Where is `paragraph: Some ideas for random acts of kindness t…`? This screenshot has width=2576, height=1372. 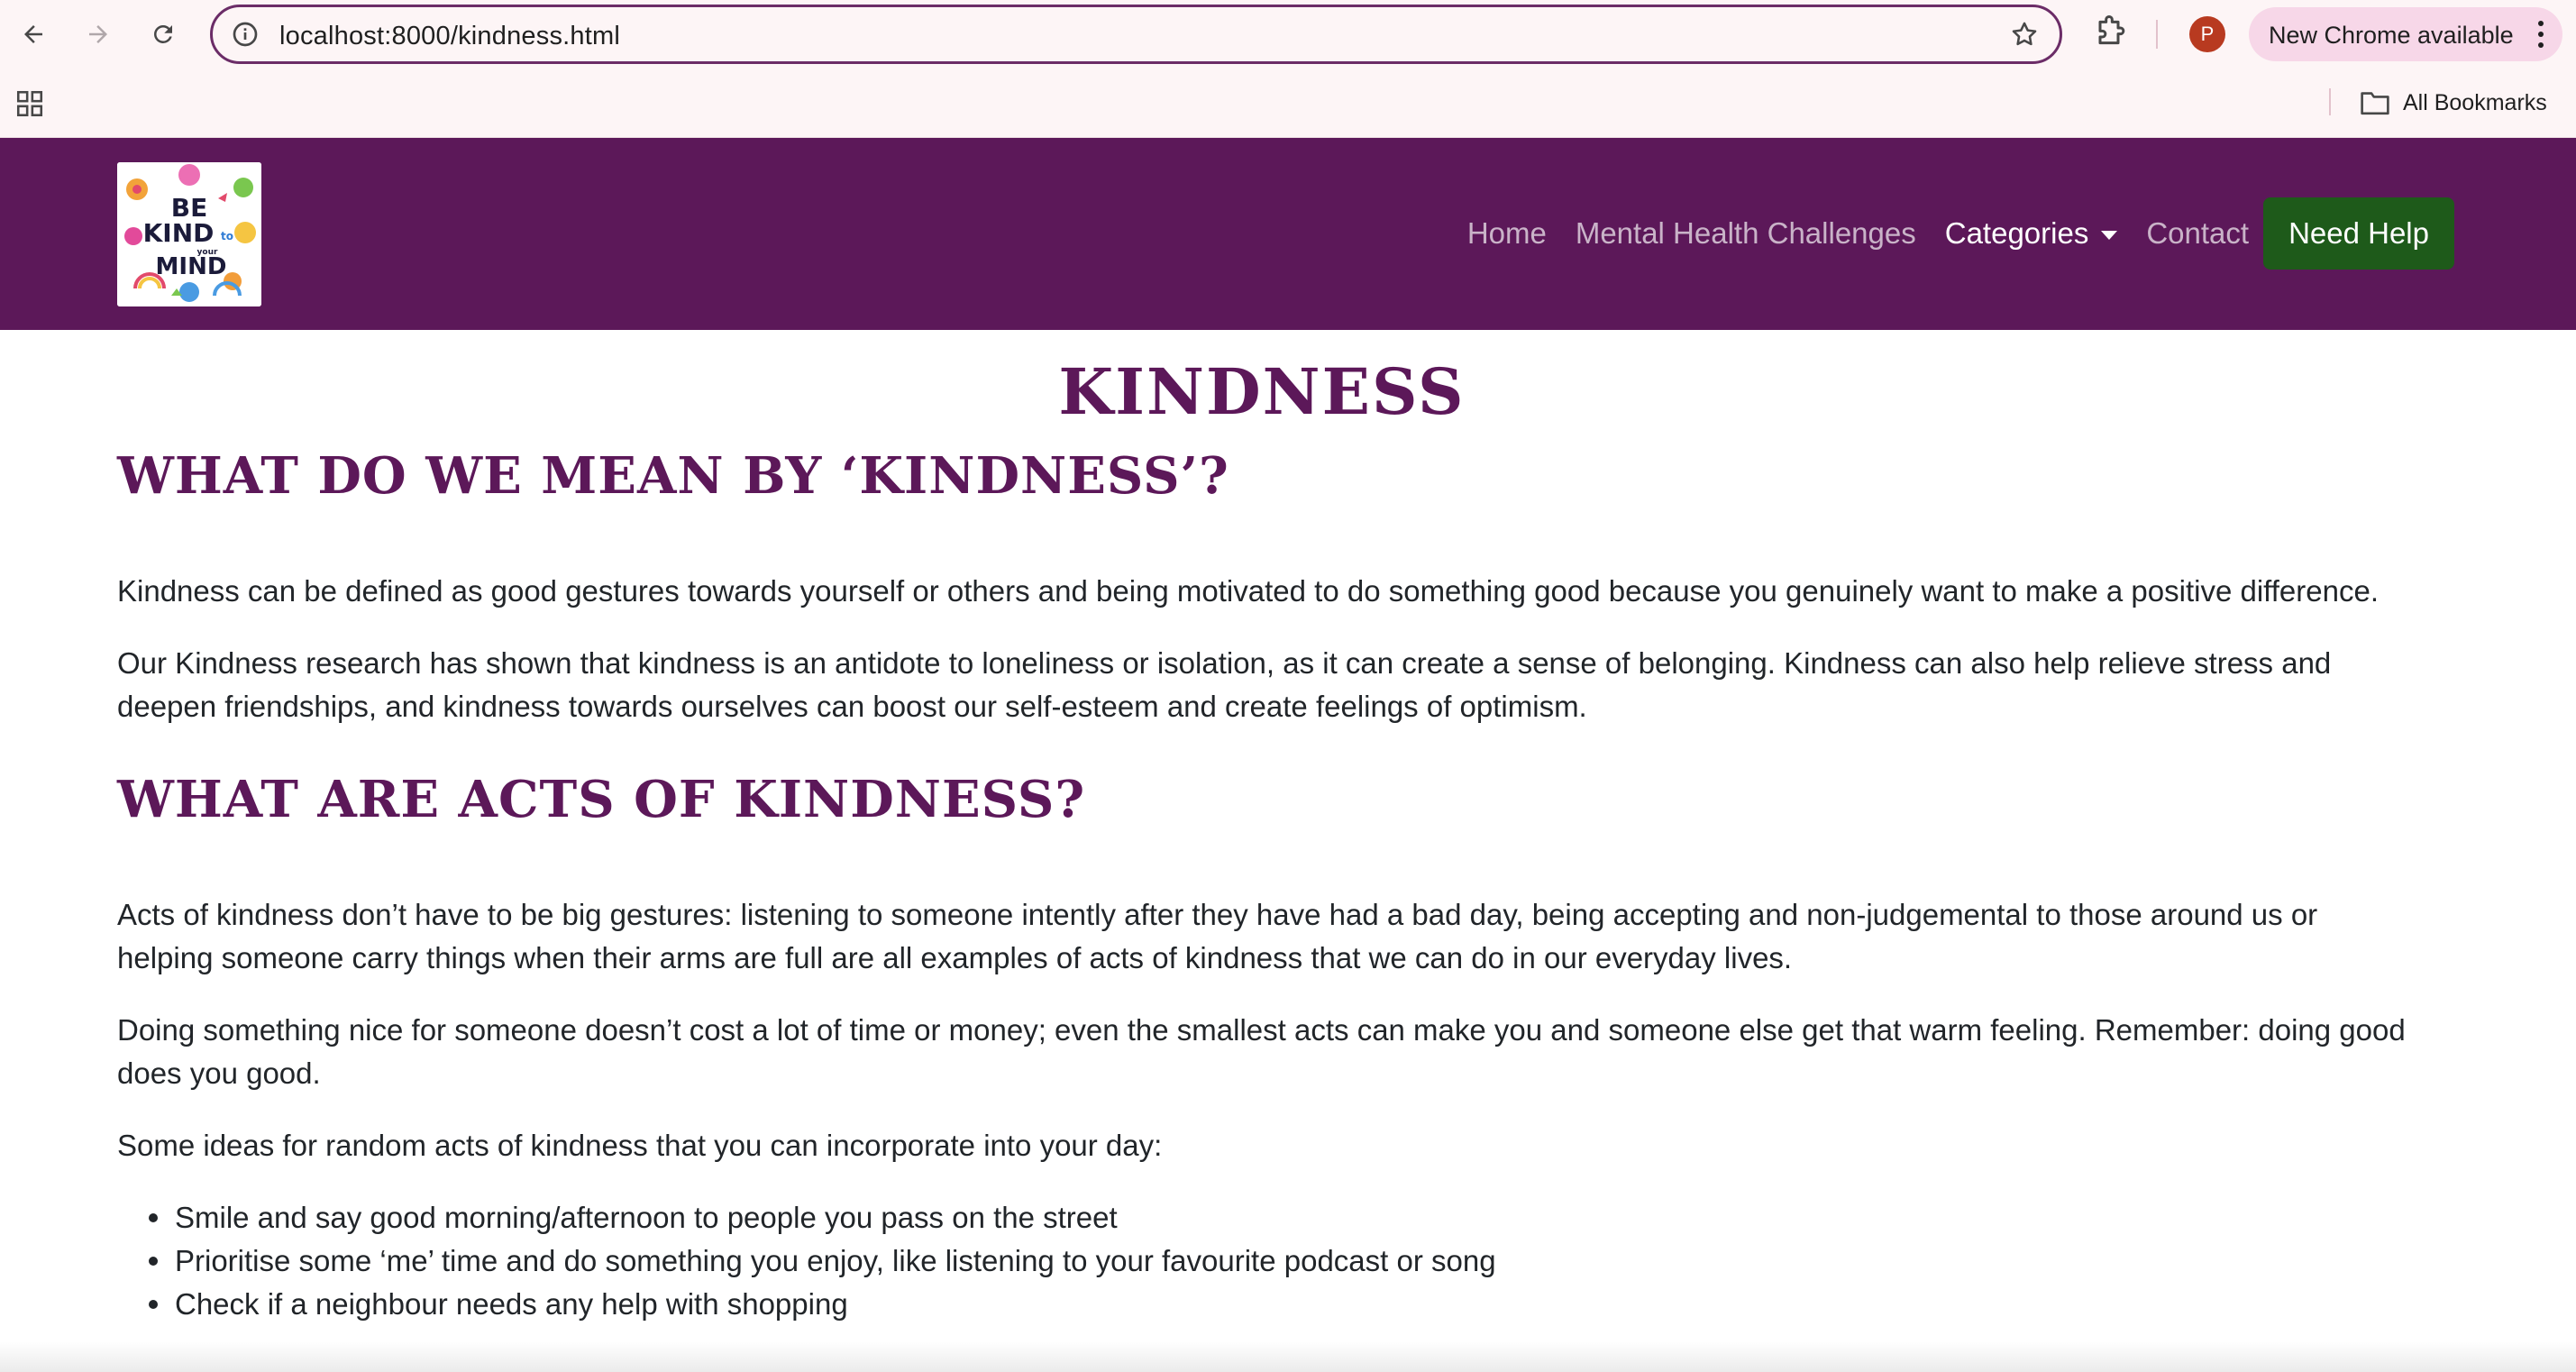 paragraph: Some ideas for random acts of kindness t… is located at coordinates (640, 1146).